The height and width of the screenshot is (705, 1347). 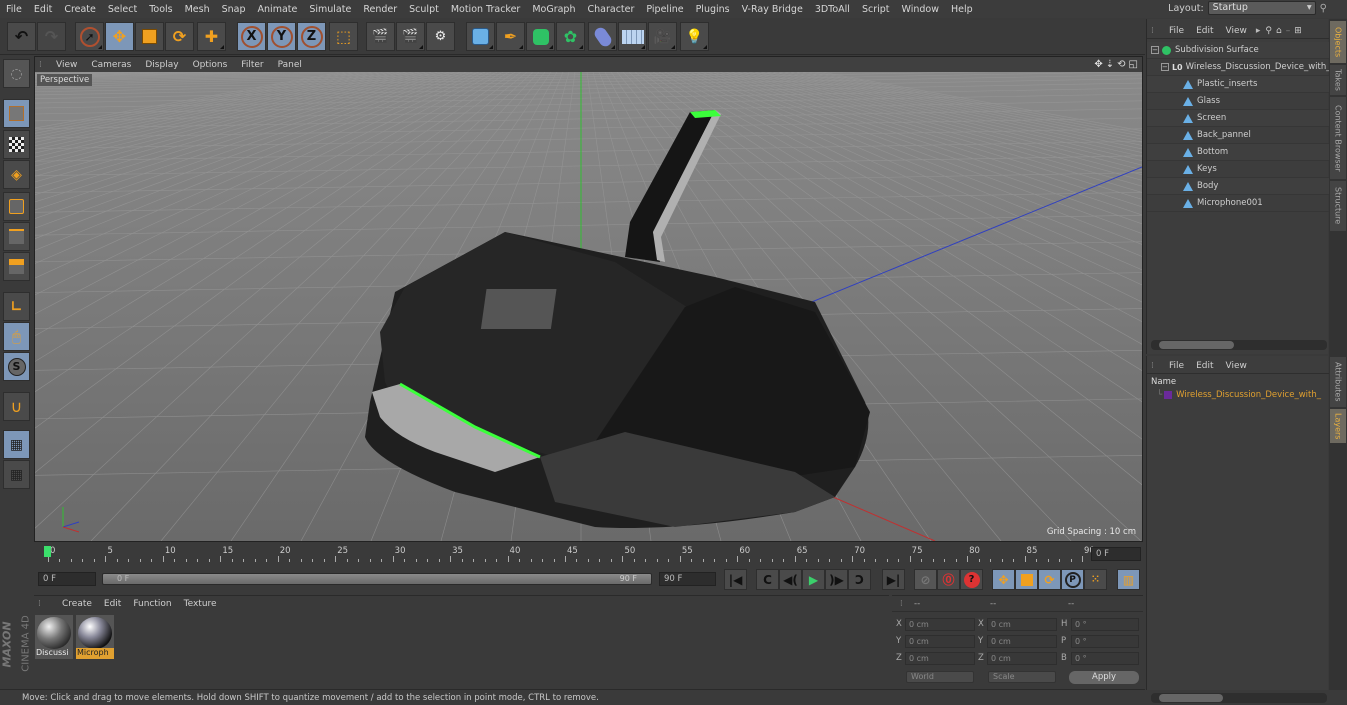 What do you see at coordinates (410, 36) in the screenshot?
I see `render-picture-viewer-icon: 🎬` at bounding box center [410, 36].